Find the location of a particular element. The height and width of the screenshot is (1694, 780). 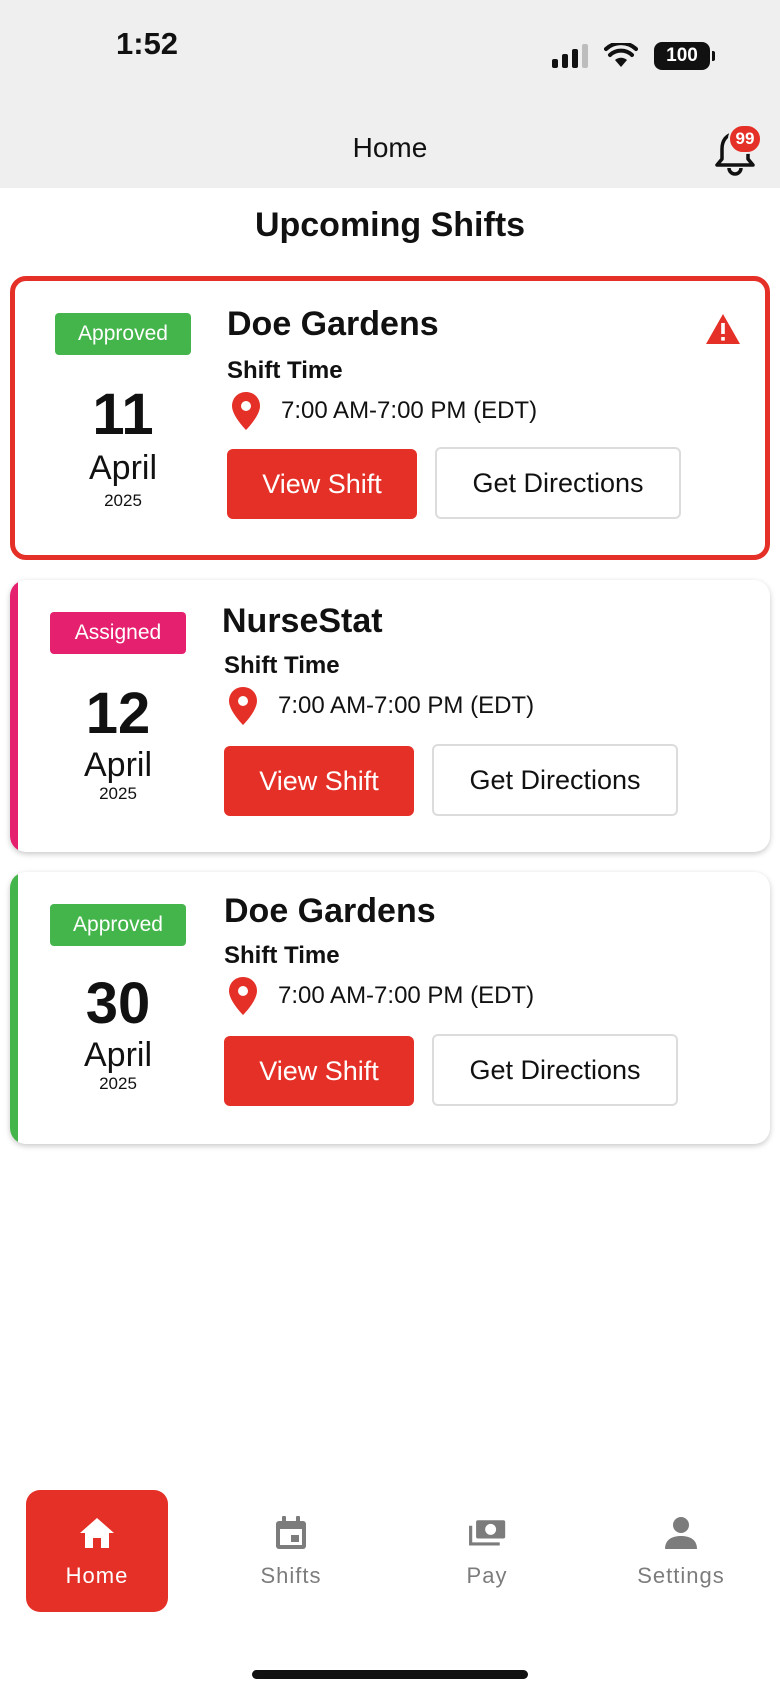

tab-pay: Pay is located at coordinates (487, 1551).